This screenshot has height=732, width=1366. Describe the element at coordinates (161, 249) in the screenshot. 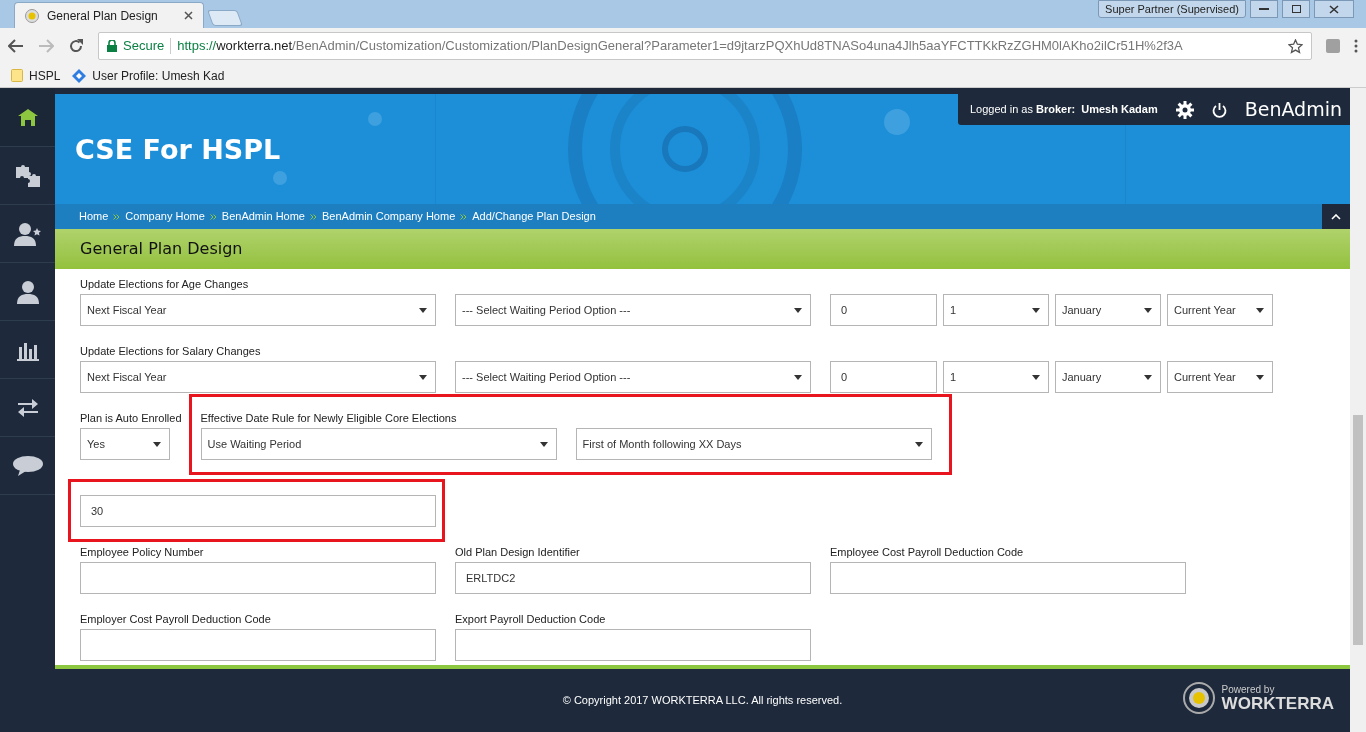

I see `section-title: General Plan Design` at that location.